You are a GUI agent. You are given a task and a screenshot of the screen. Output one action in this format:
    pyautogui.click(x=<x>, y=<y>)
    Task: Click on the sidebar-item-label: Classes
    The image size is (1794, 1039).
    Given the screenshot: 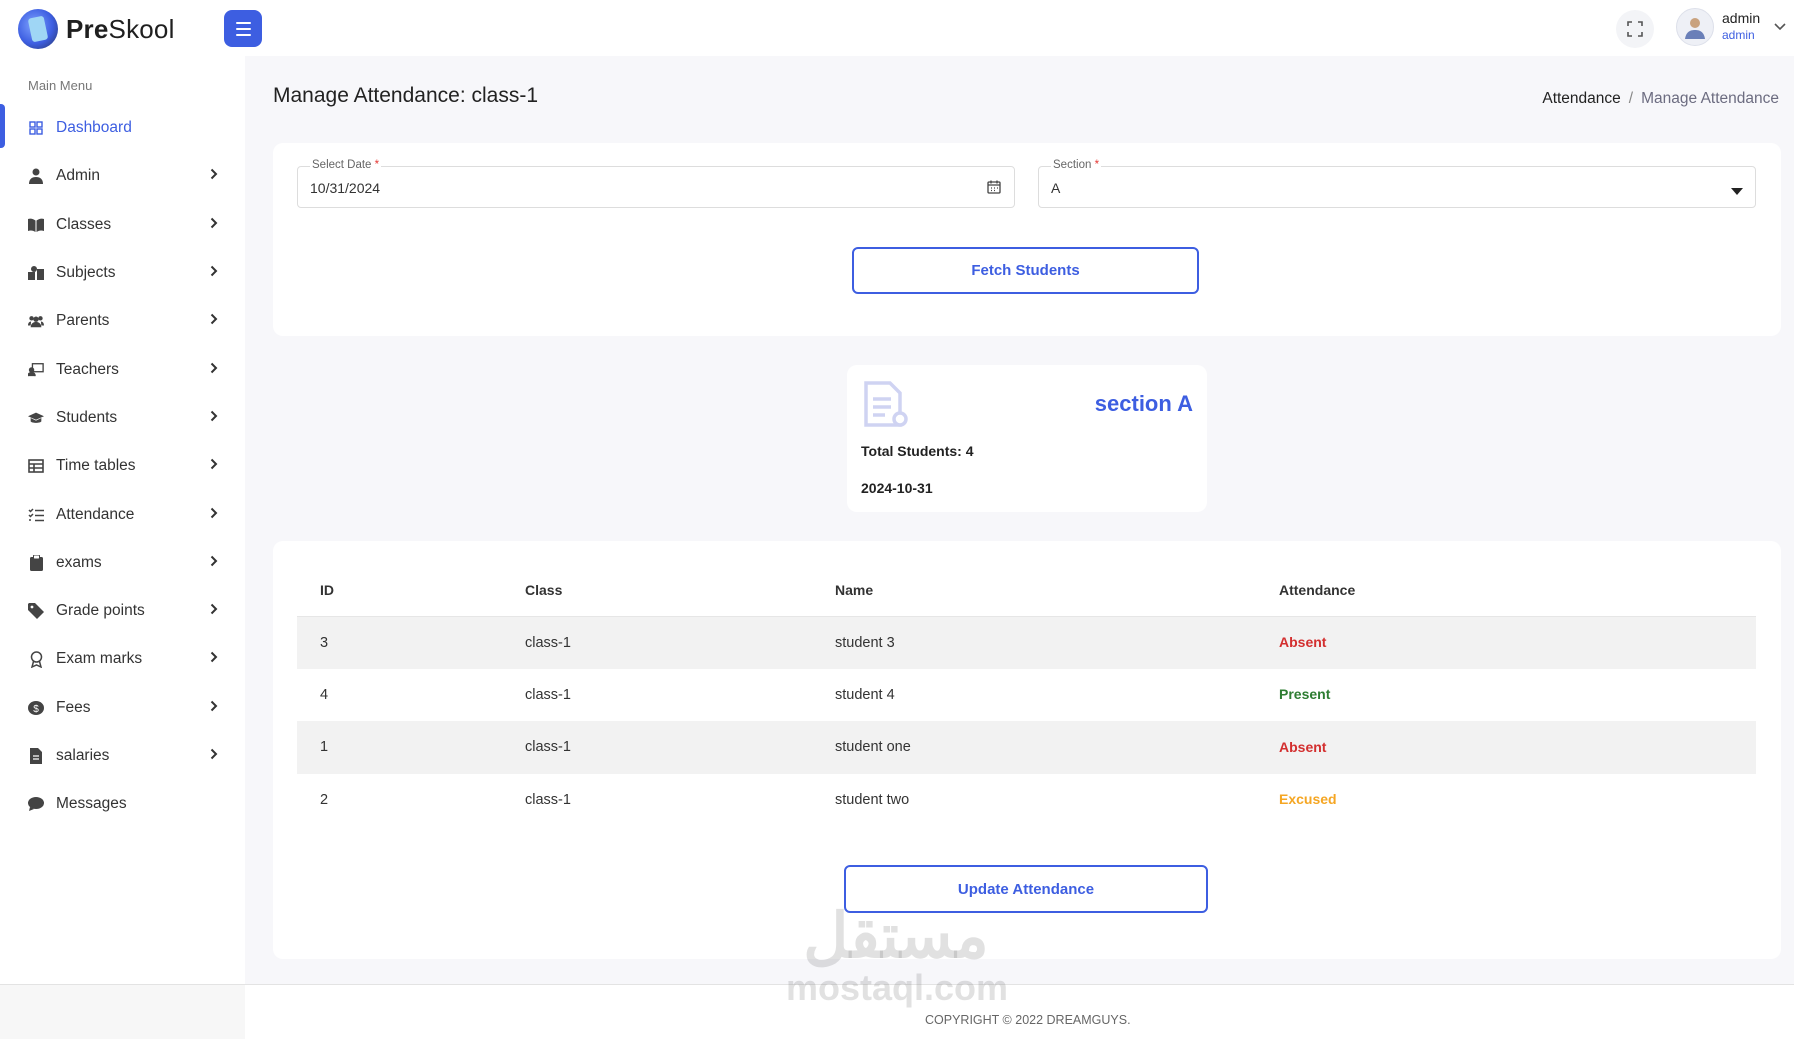 What is the action you would take?
    pyautogui.click(x=84, y=224)
    